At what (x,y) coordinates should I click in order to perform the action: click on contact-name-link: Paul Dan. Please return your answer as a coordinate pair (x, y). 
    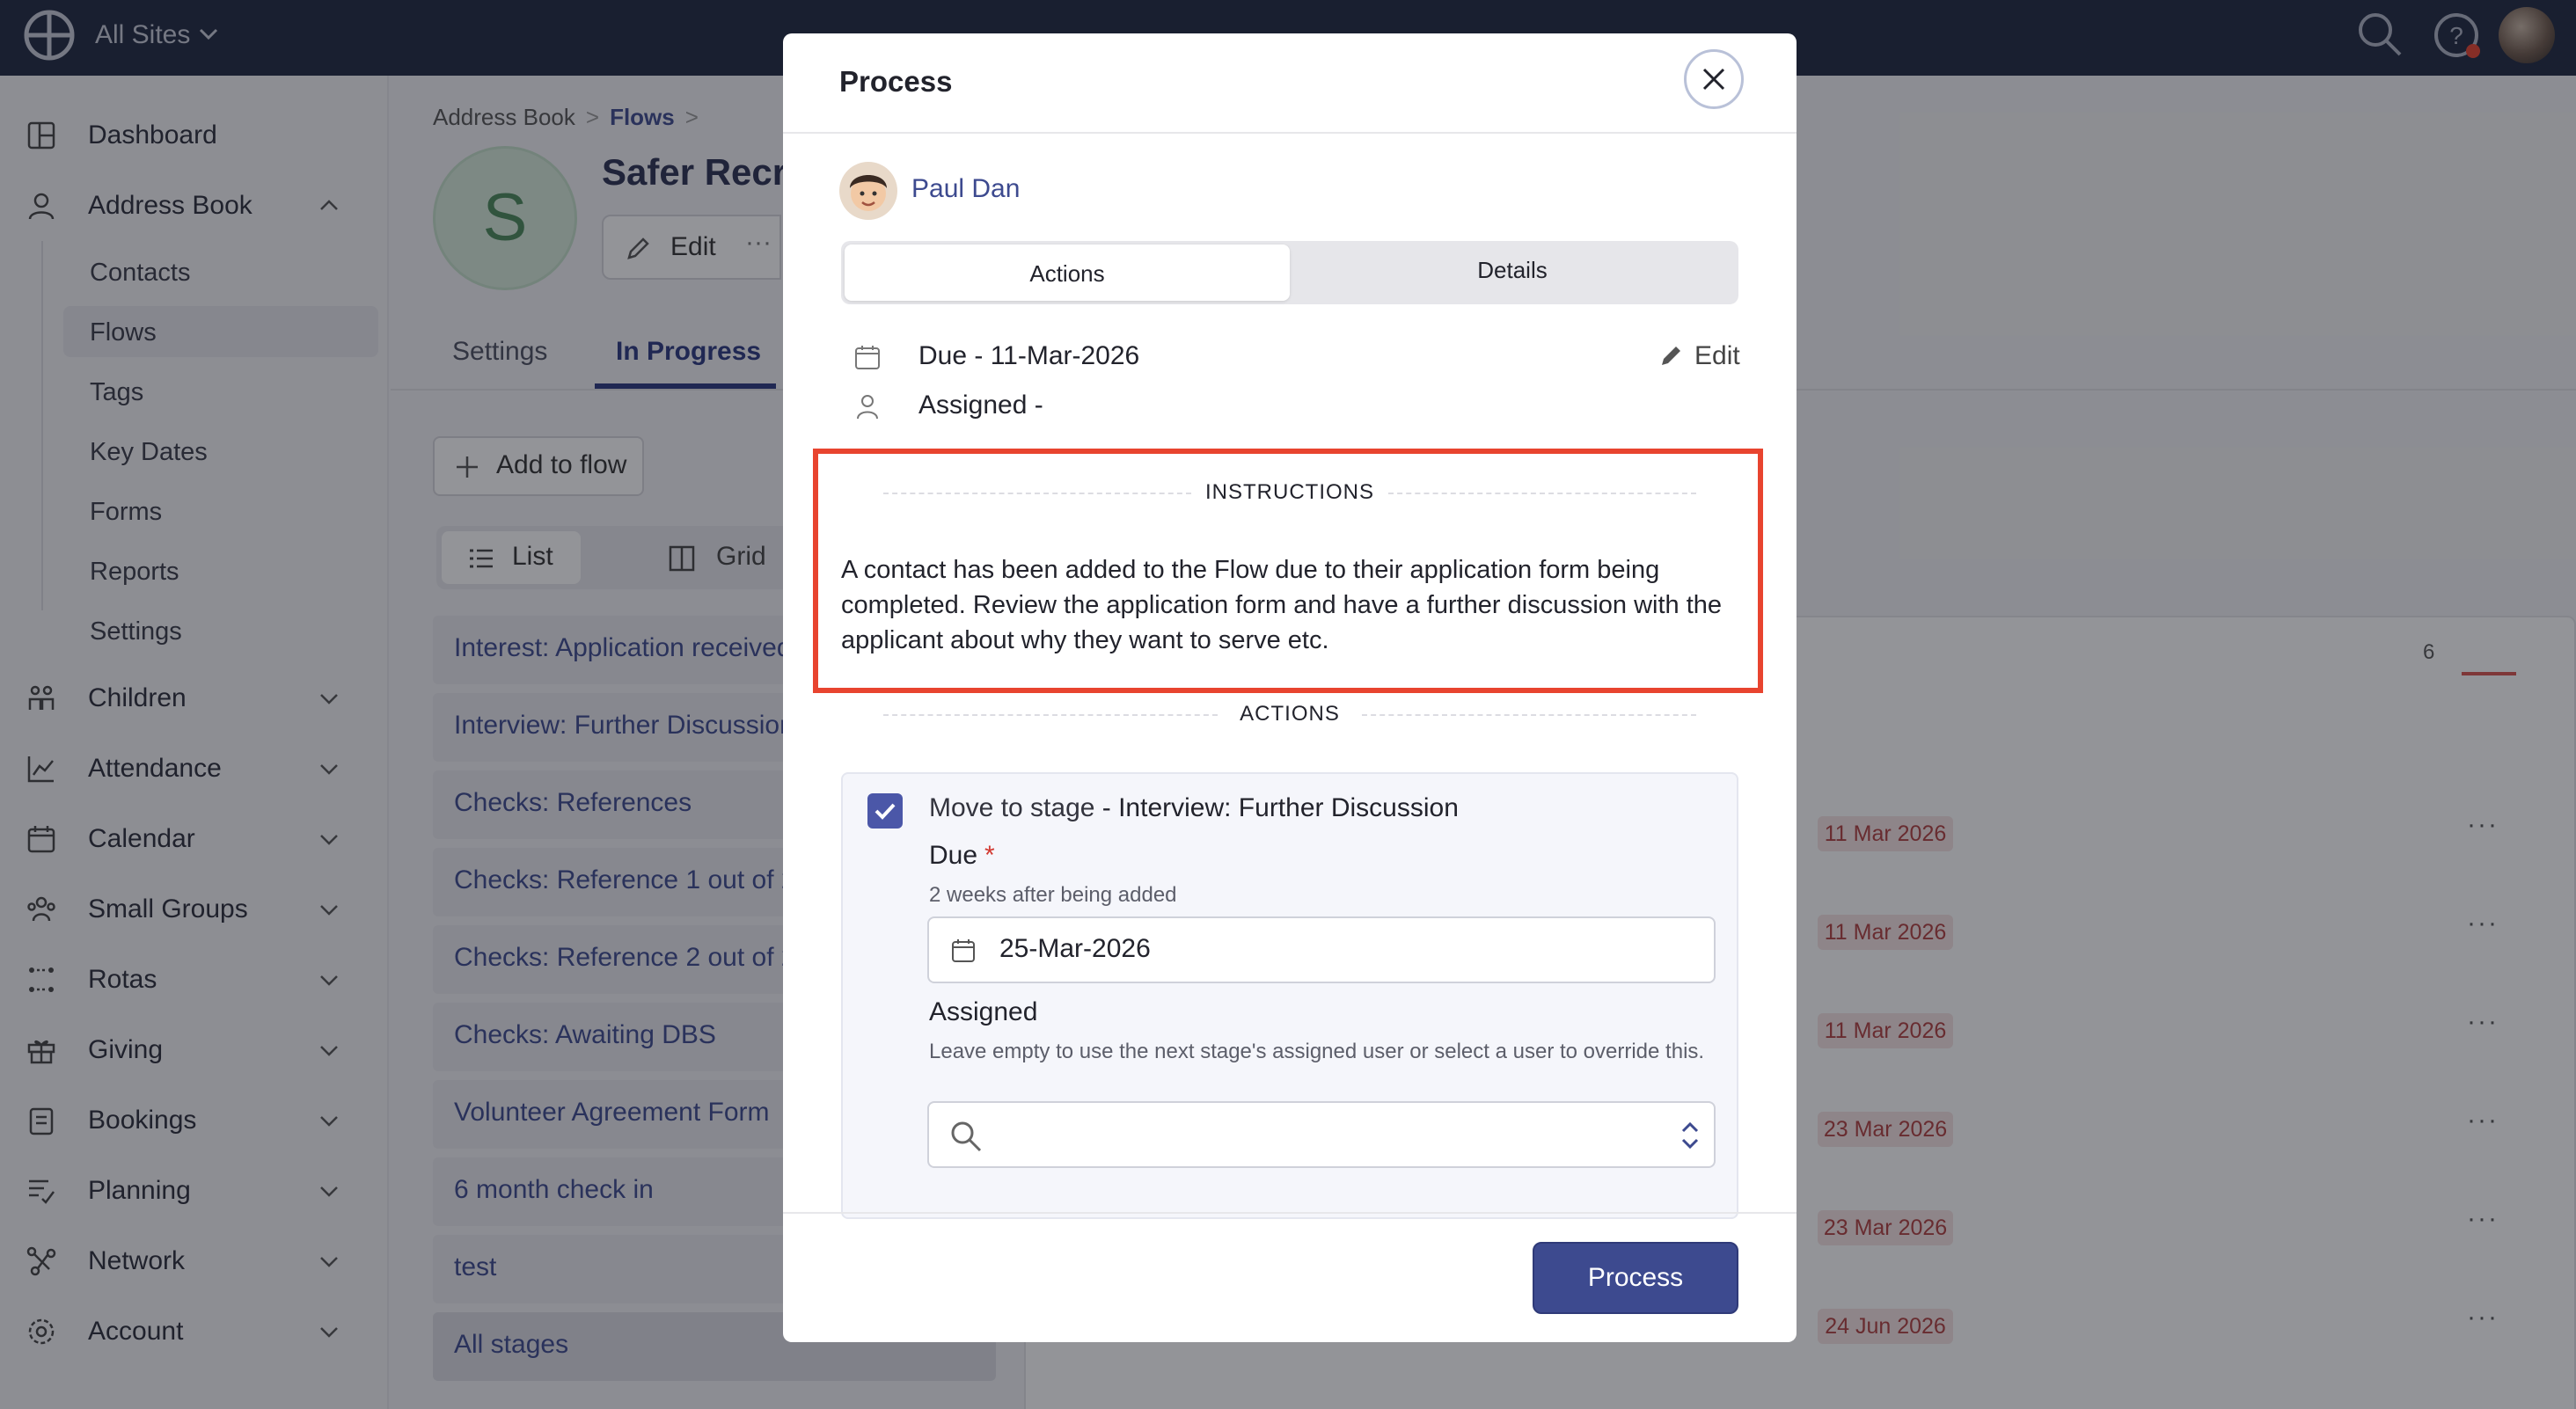
    Looking at the image, I should click on (965, 189).